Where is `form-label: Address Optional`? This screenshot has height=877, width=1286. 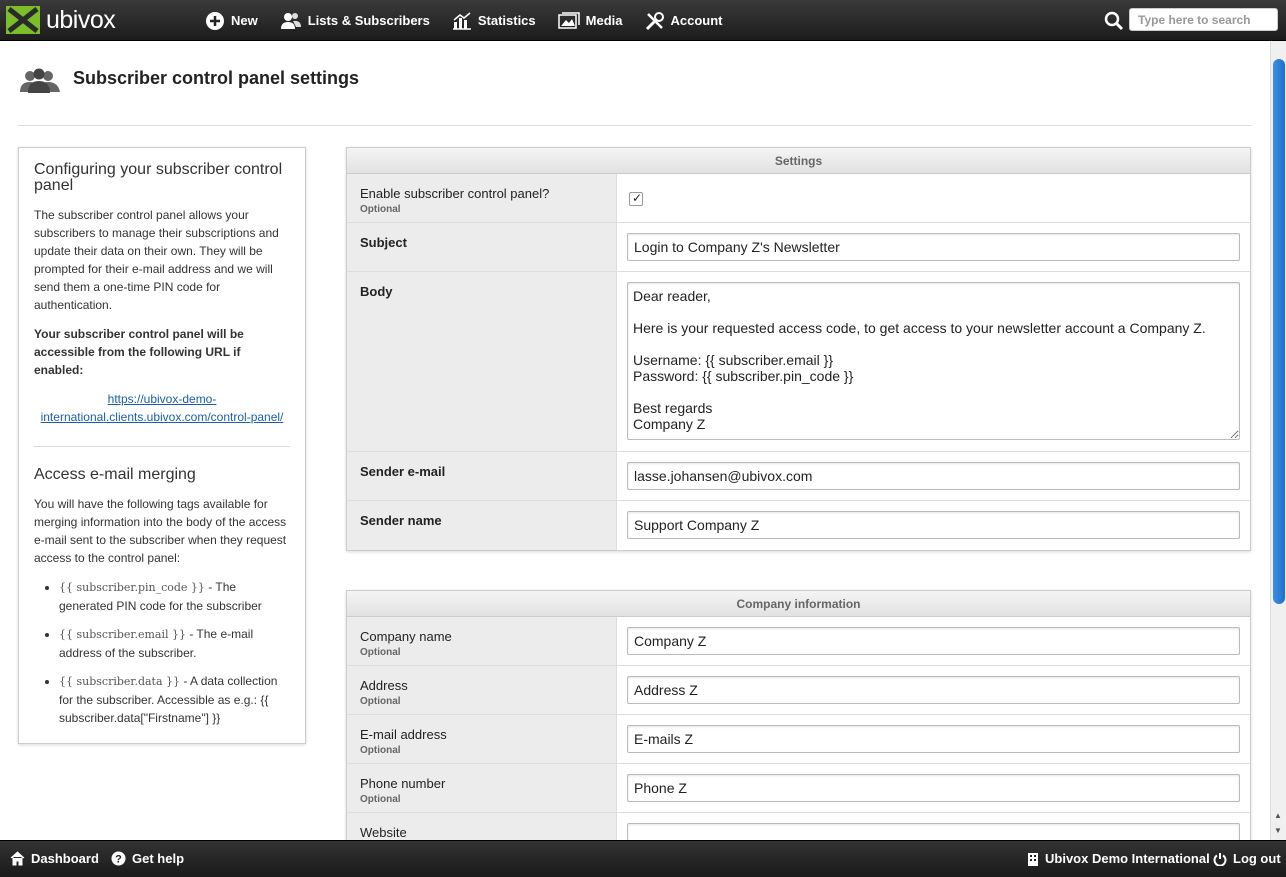
form-label: Address Optional is located at coordinates (482, 690).